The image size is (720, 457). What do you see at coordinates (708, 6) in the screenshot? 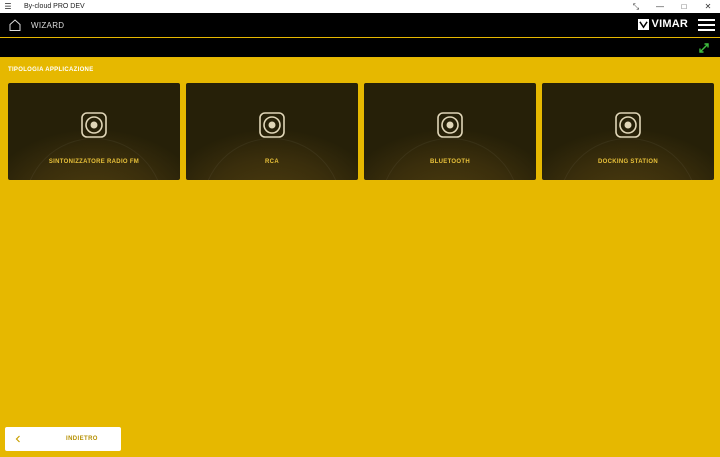
I see `close-icon: ✕` at bounding box center [708, 6].